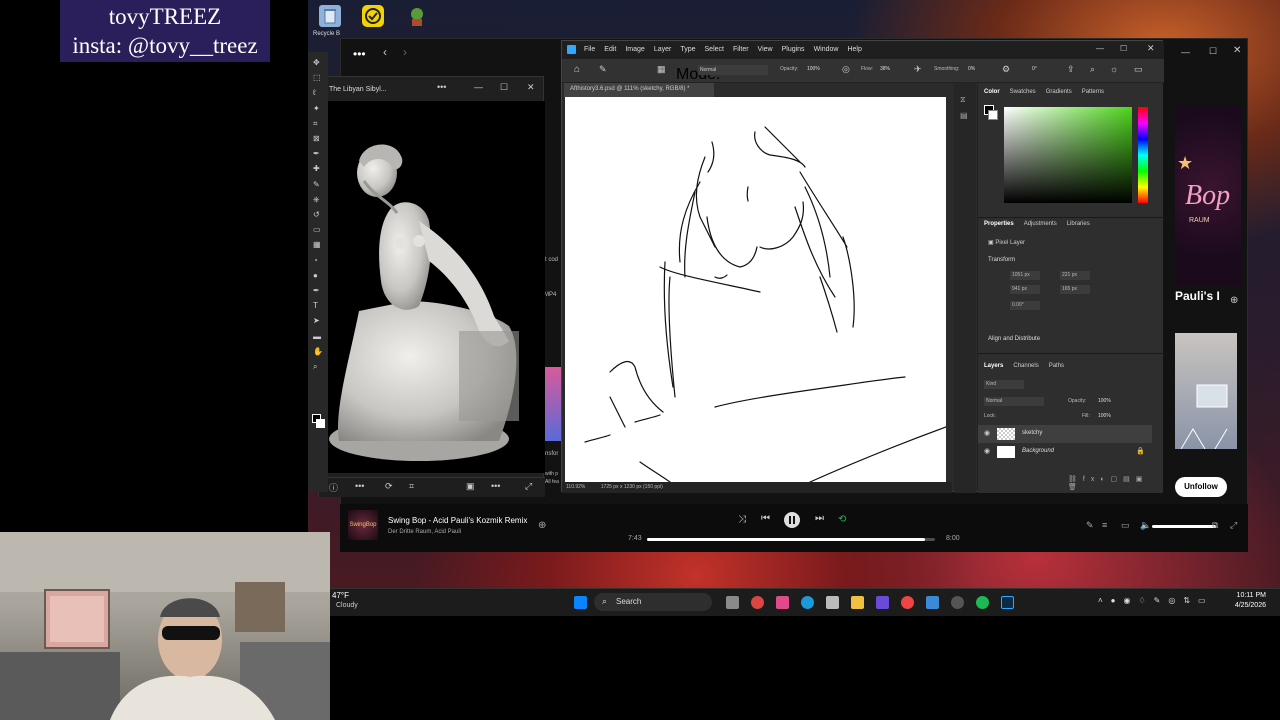  Describe the element at coordinates (359, 54) in the screenshot. I see `spotify-menu-icon: •••` at that location.